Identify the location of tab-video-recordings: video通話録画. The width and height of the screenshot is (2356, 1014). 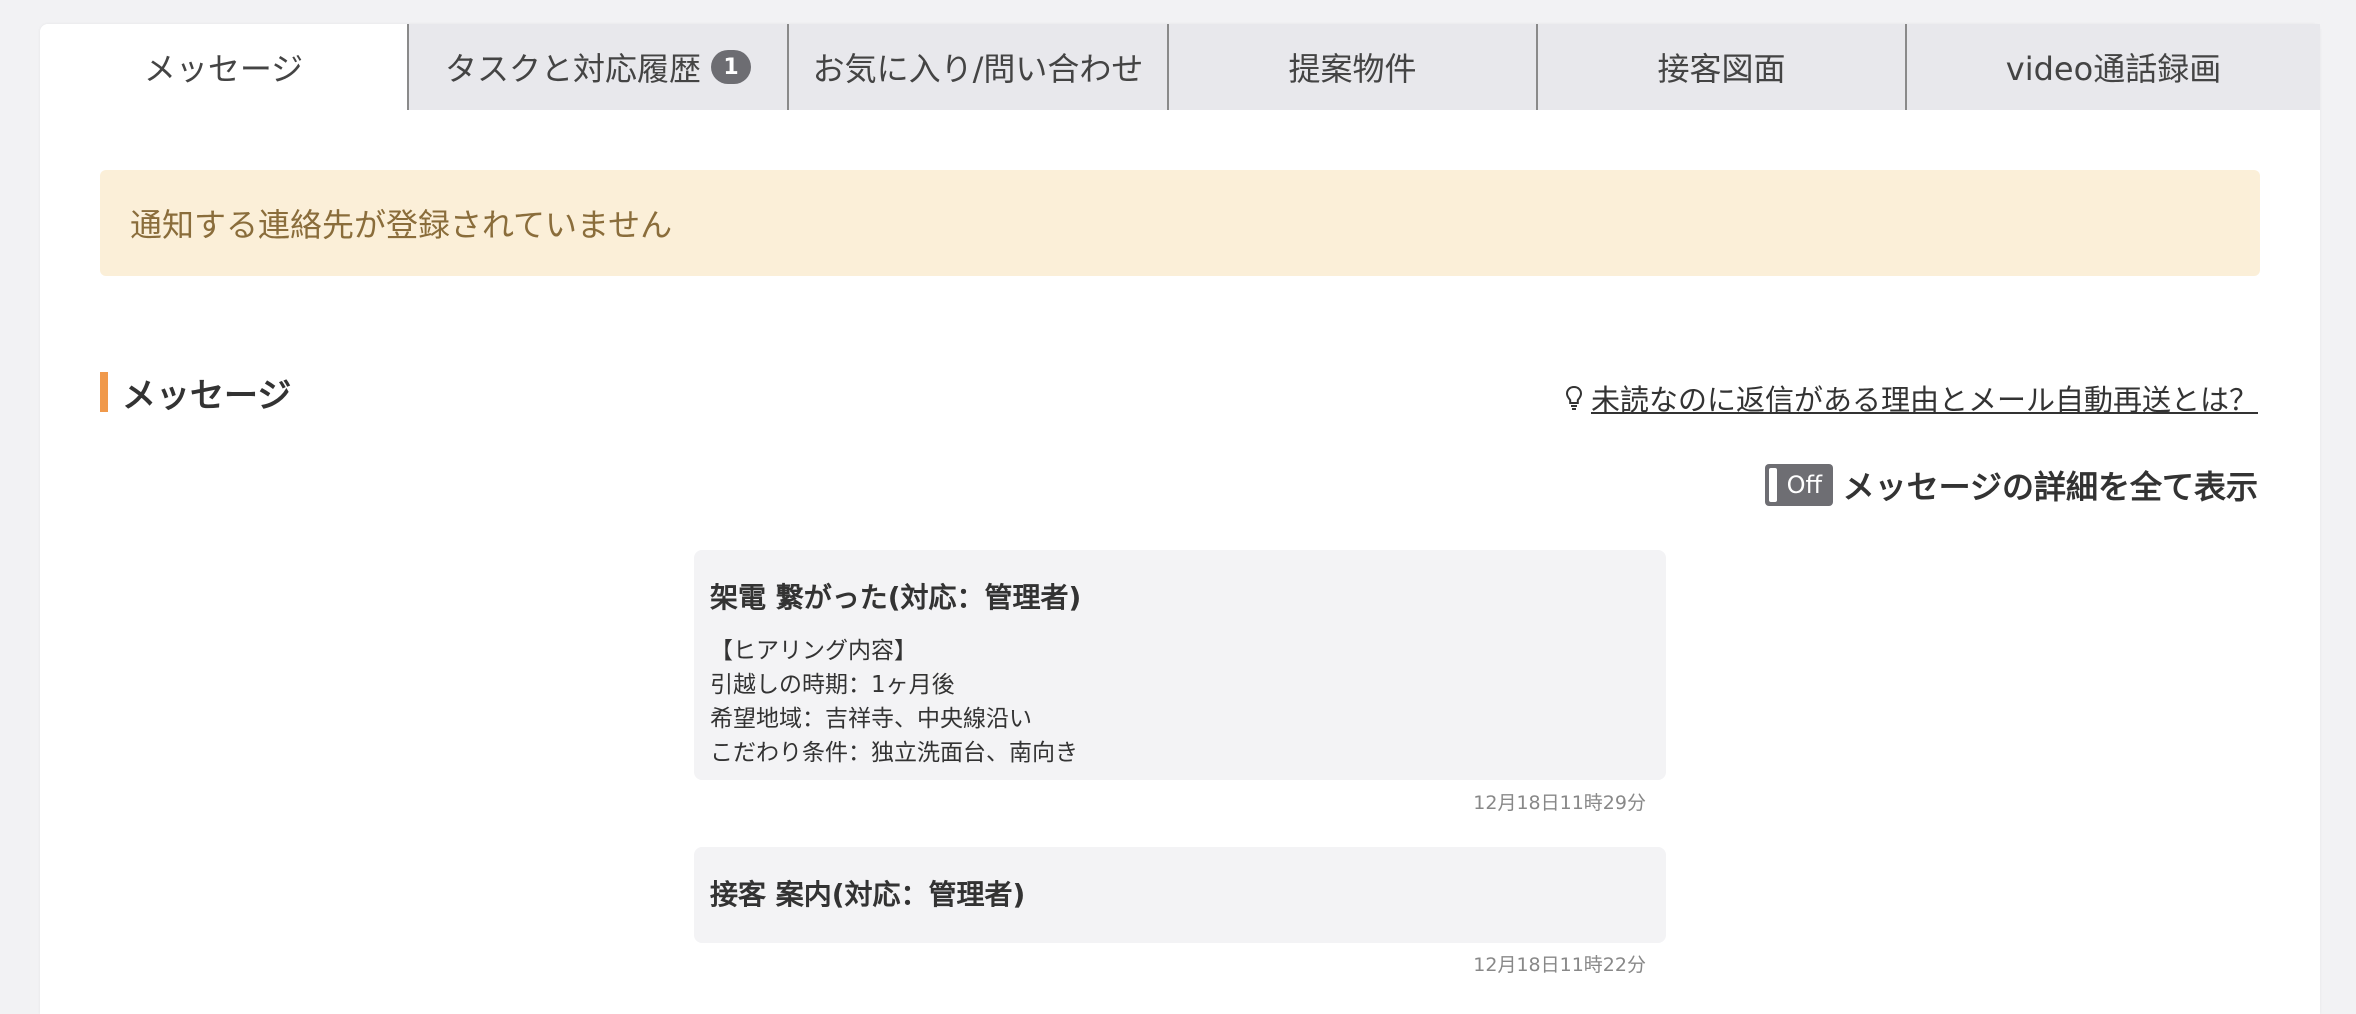
(2112, 67).